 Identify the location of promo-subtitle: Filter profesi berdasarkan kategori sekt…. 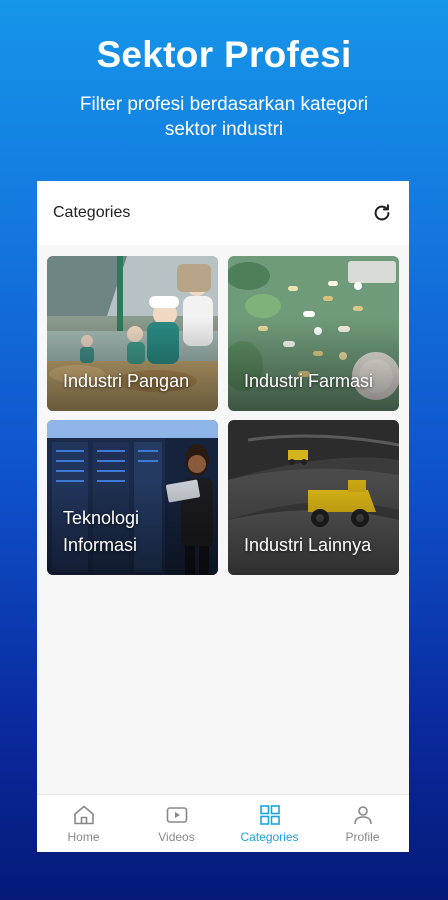
(224, 117).